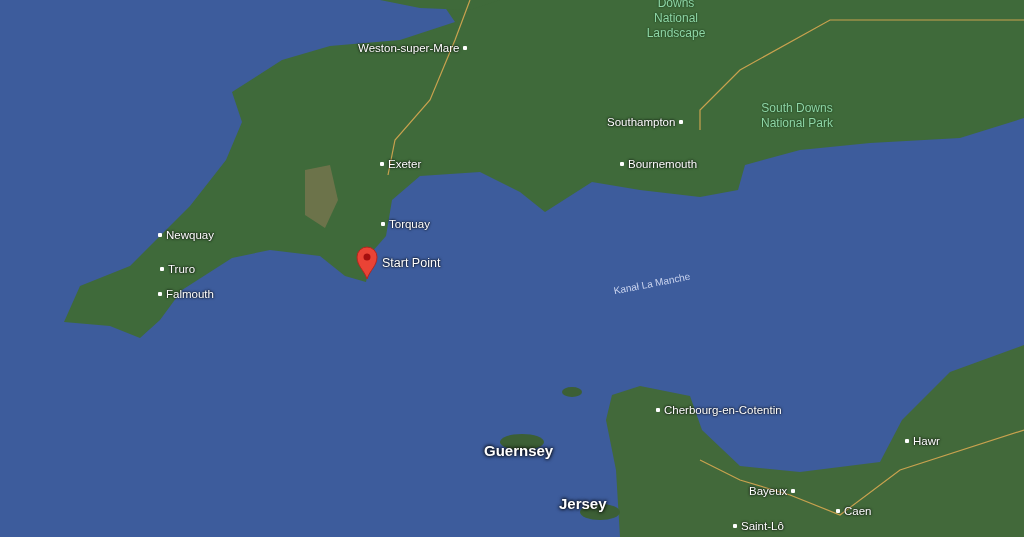 The image size is (1024, 537). Describe the element at coordinates (190, 294) in the screenshot. I see `city-label: Falmouth` at that location.